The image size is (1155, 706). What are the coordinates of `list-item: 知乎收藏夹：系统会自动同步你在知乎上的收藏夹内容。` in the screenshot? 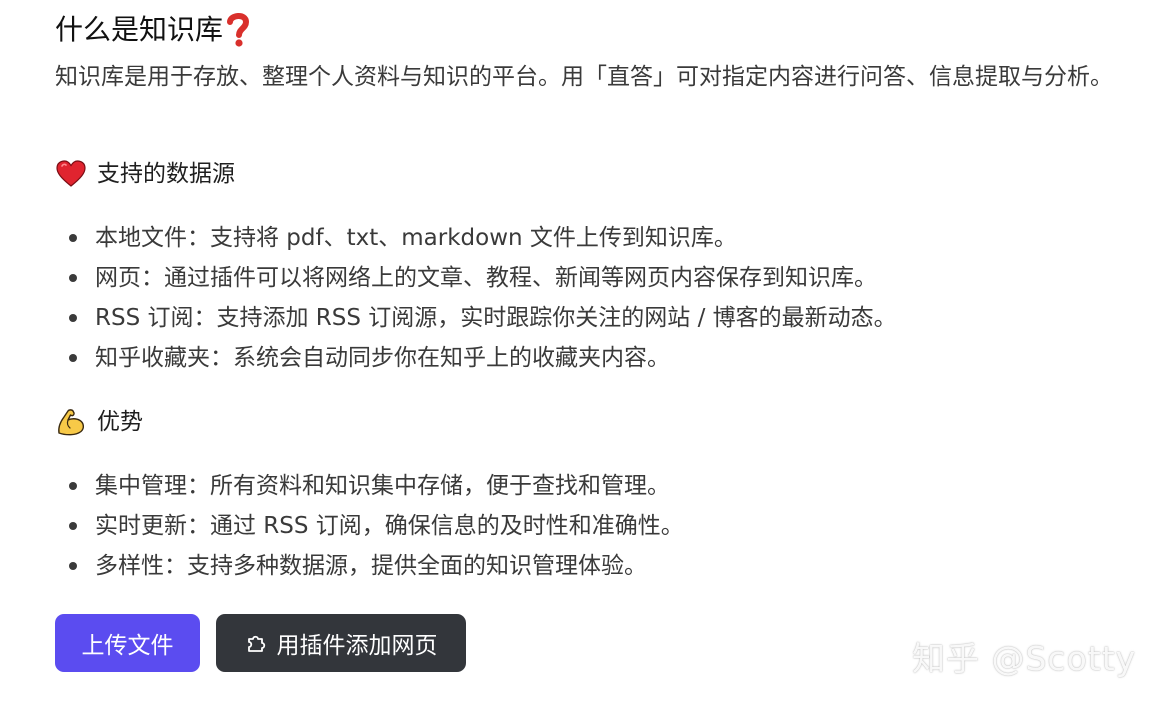 It's located at (600, 358).